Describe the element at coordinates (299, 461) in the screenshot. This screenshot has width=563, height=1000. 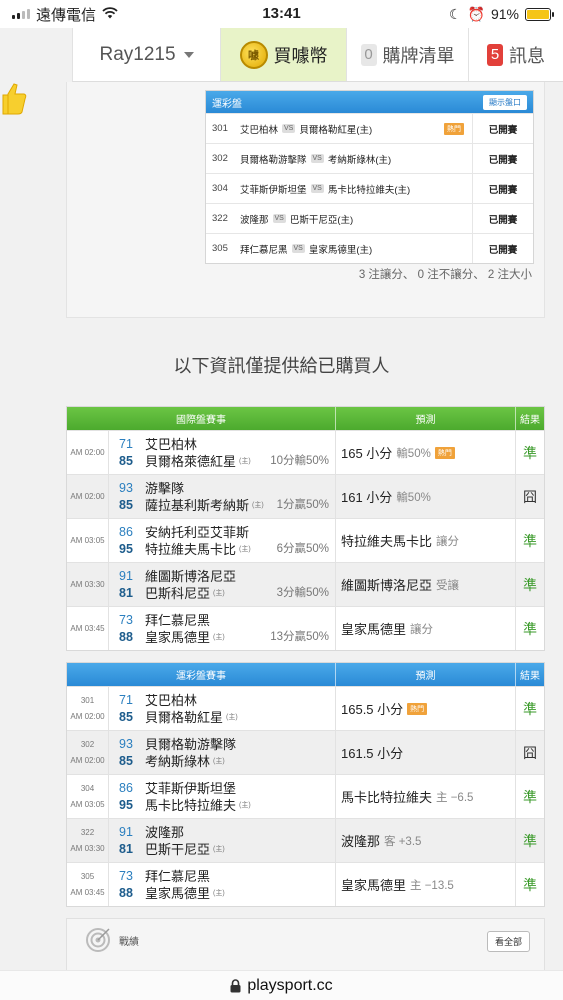
I see `handicap-result: 10分輸50%` at that location.